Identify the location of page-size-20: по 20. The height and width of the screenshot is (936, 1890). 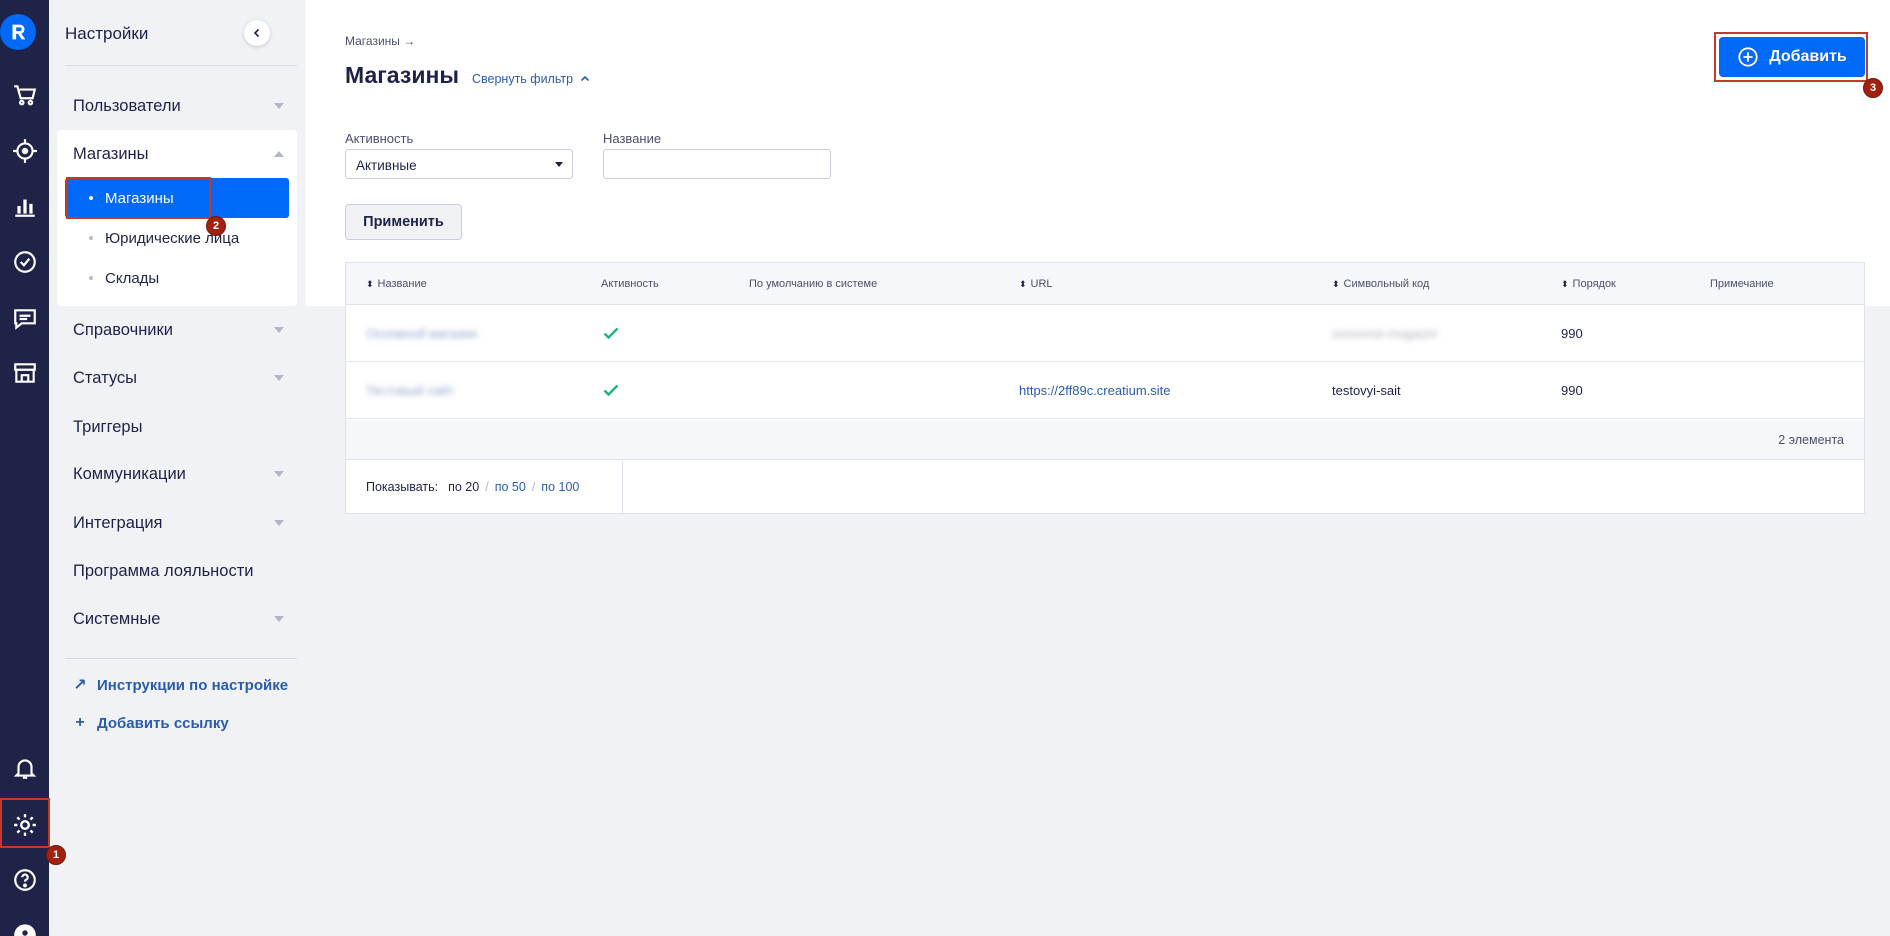
(463, 487).